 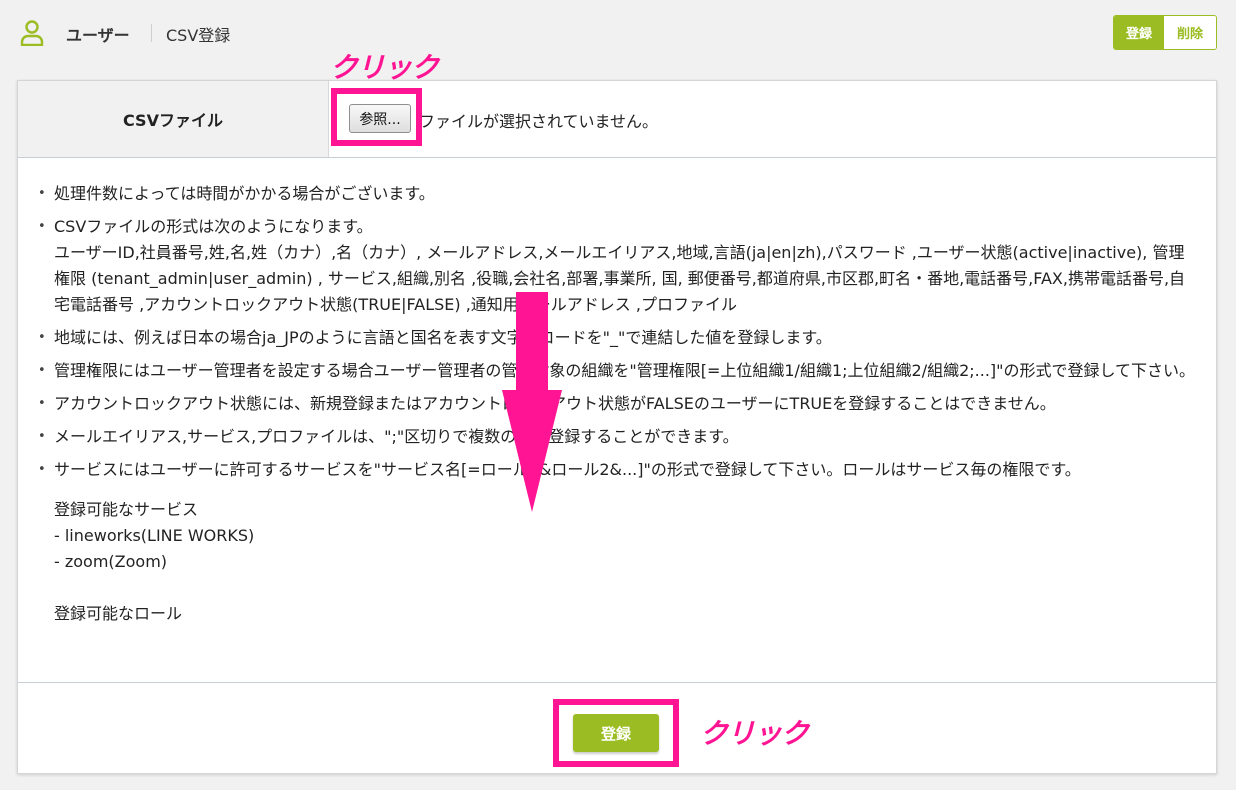 I want to click on service-item: - lineworks(LINE WORKS), so click(x=154, y=535).